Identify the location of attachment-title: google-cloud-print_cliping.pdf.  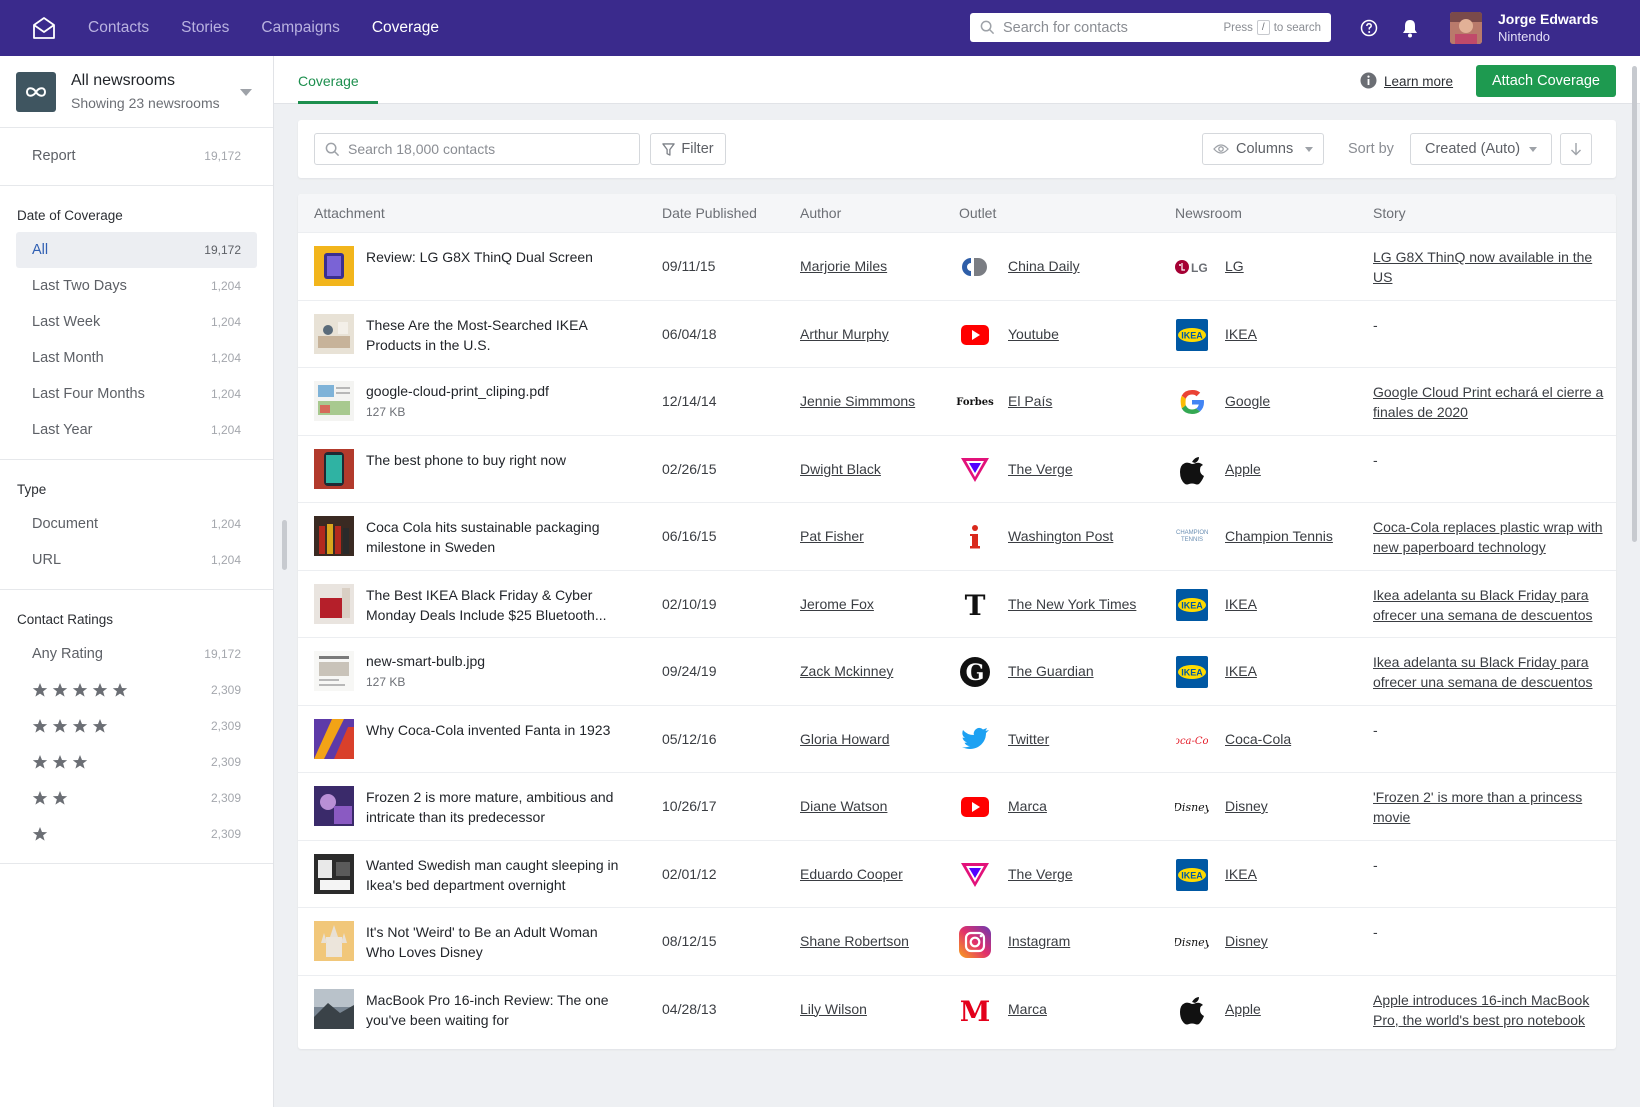
(496, 391).